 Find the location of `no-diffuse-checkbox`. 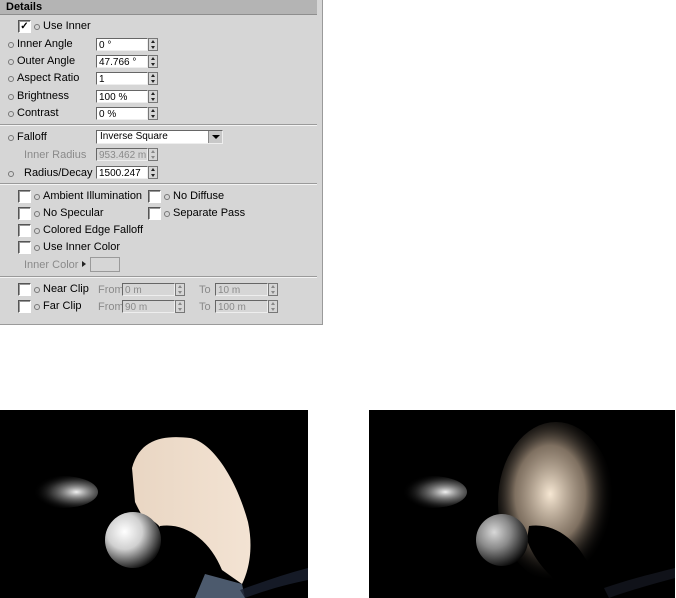

no-diffuse-checkbox is located at coordinates (154, 196).